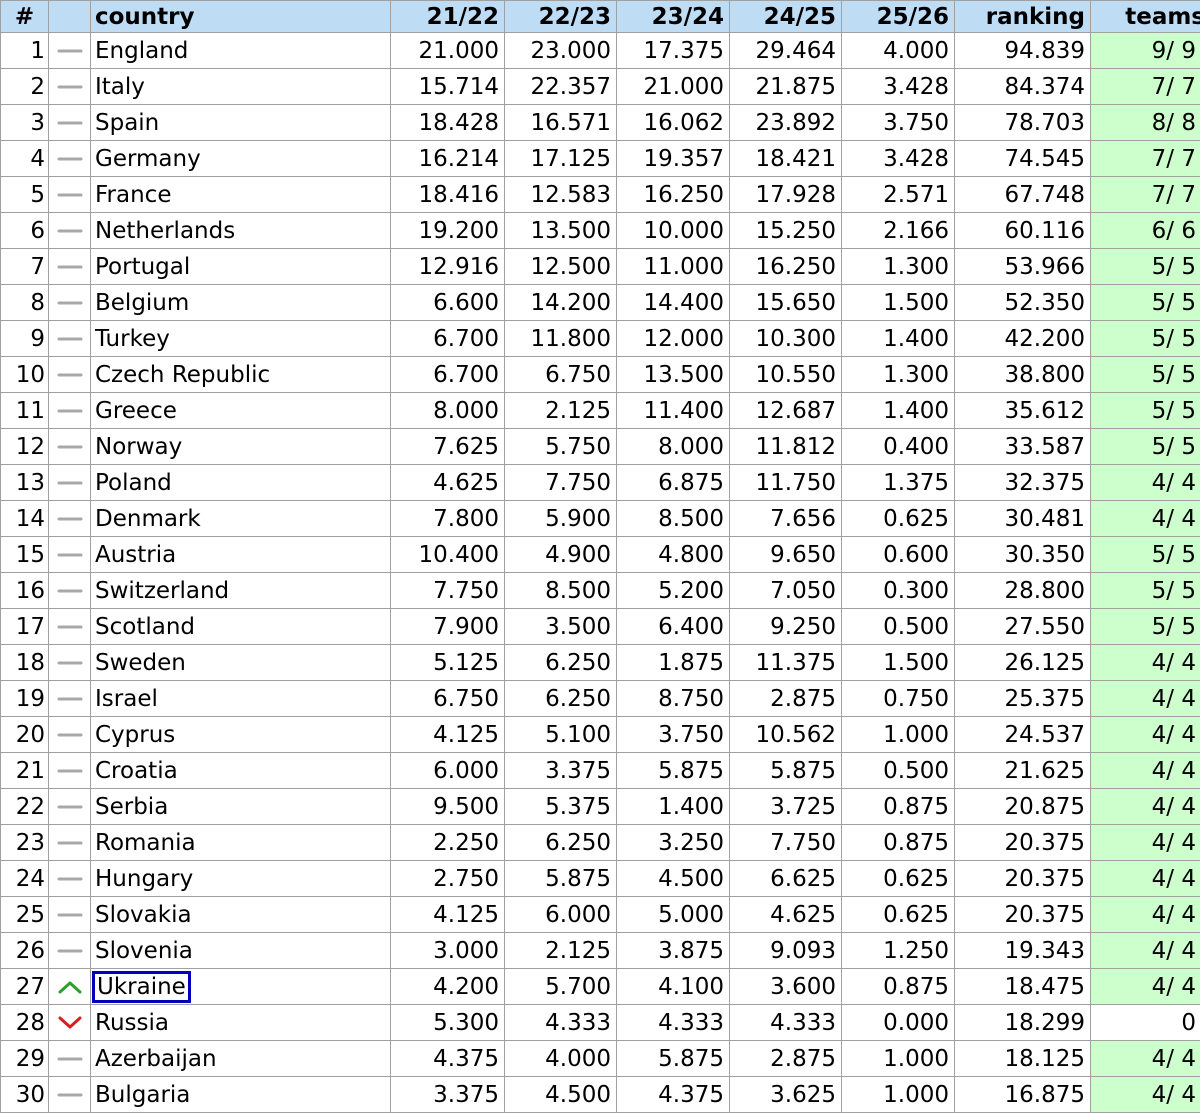  Describe the element at coordinates (561, 123) in the screenshot. I see `season-22-23-cell: 16.571` at that location.